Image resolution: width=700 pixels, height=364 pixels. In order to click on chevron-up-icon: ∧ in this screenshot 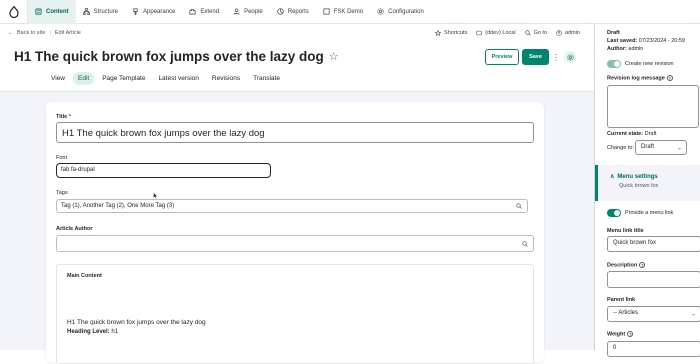, I will do `click(612, 177)`.